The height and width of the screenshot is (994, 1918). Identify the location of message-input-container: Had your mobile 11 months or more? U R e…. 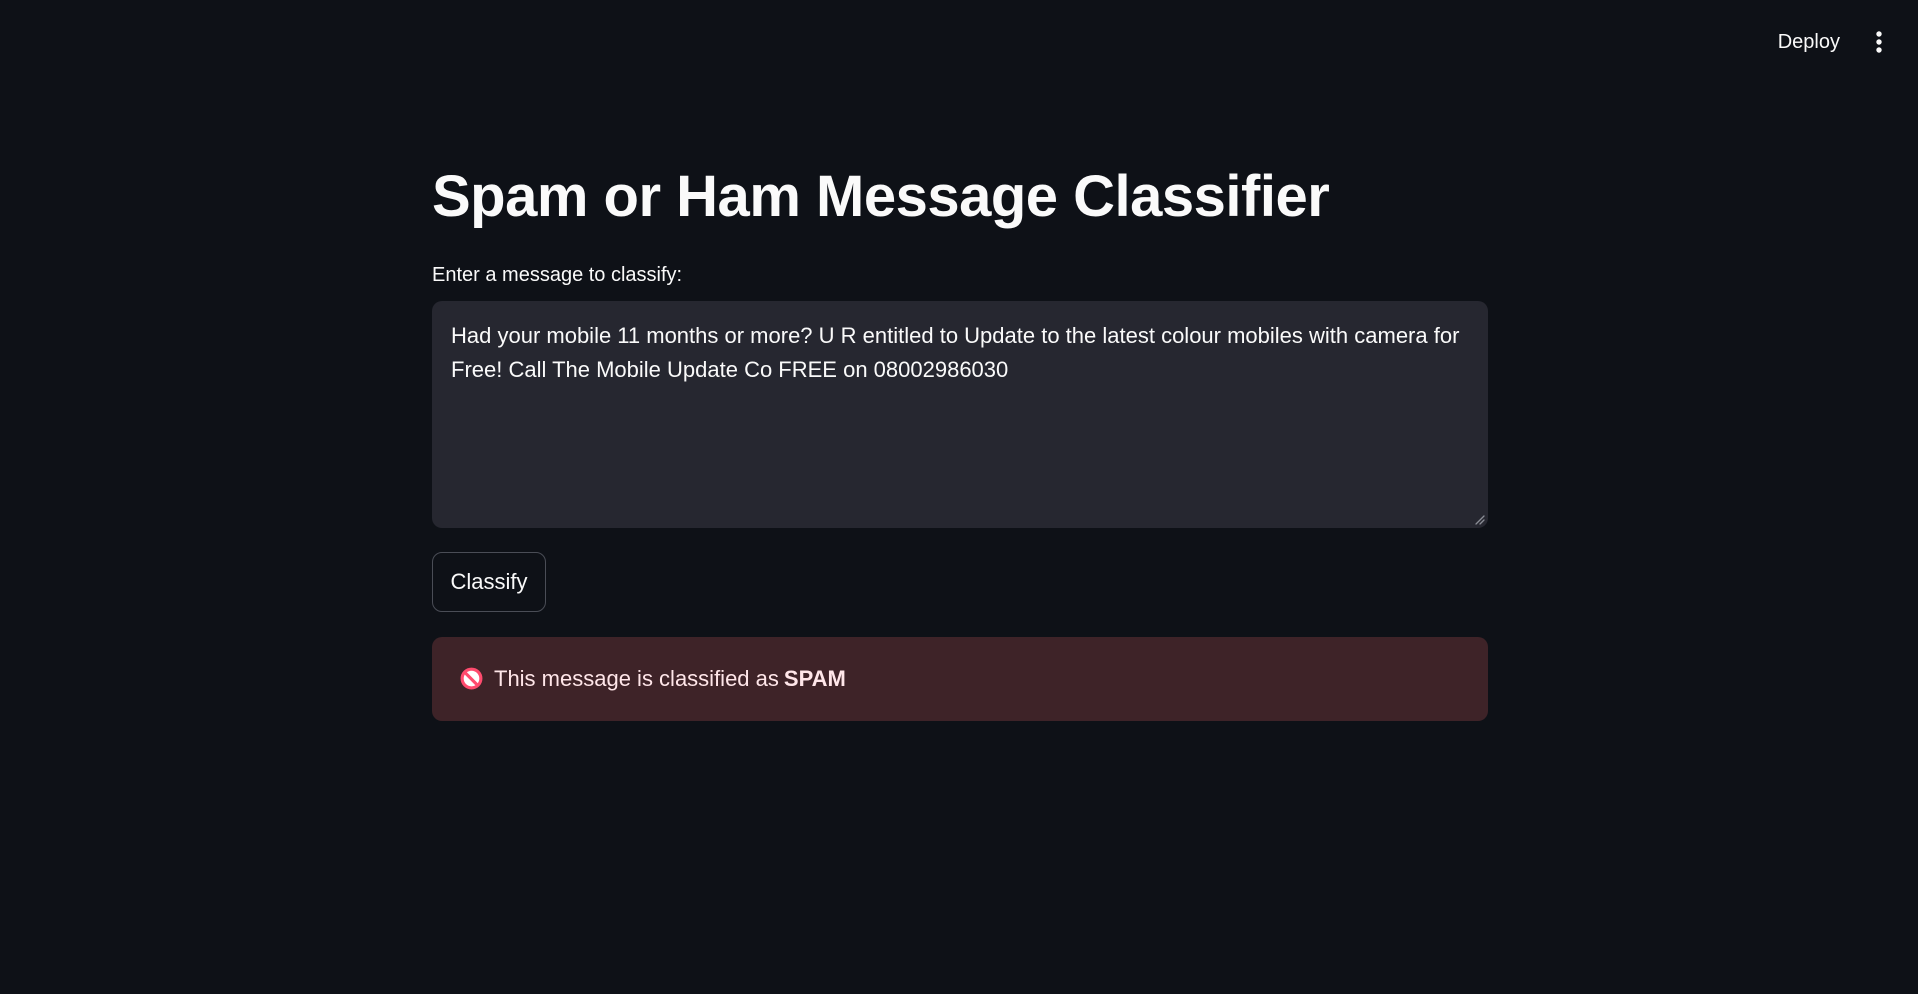
(960, 414).